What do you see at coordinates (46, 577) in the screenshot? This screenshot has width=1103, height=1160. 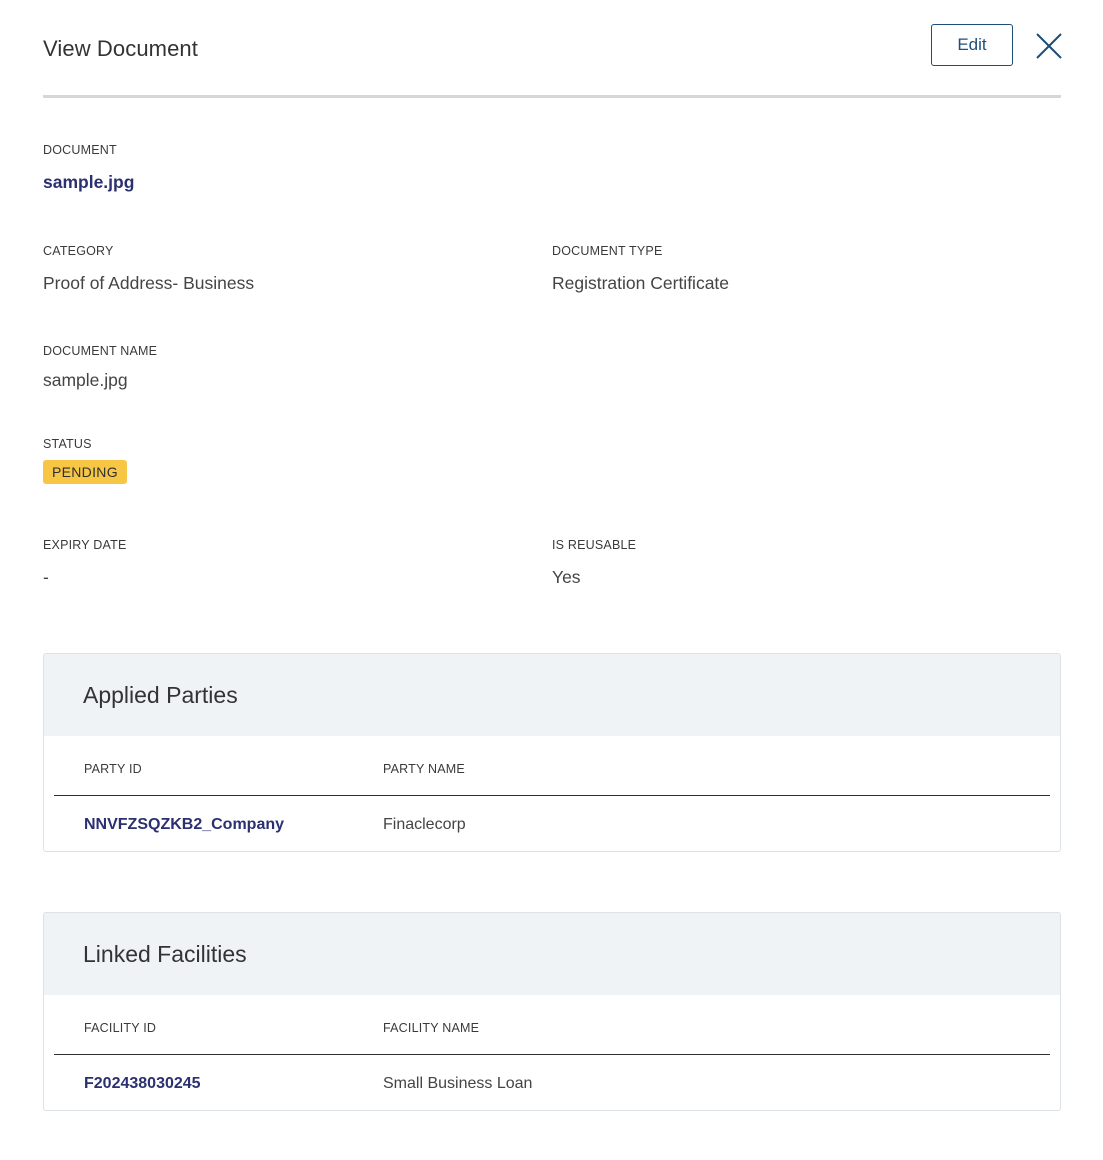 I see `expiry-date-value: -` at bounding box center [46, 577].